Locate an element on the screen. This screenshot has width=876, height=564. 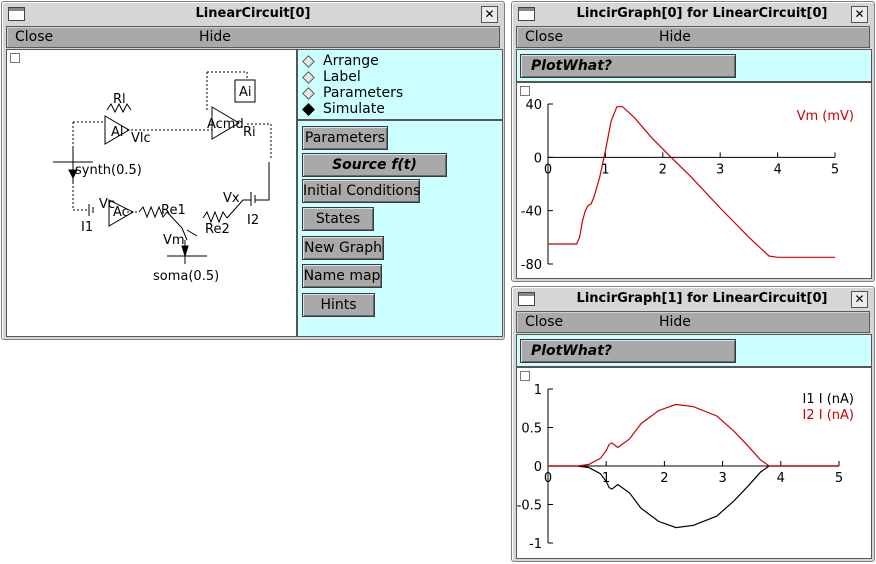
ai-label: Ai is located at coordinates (245, 92).